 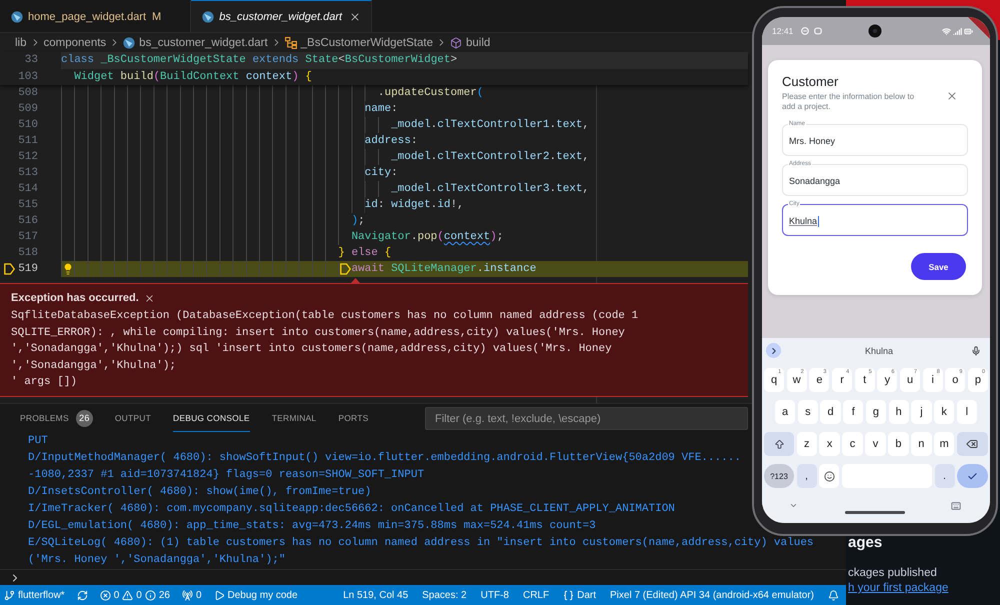 I want to click on keyboard-key: ,, so click(x=806, y=476).